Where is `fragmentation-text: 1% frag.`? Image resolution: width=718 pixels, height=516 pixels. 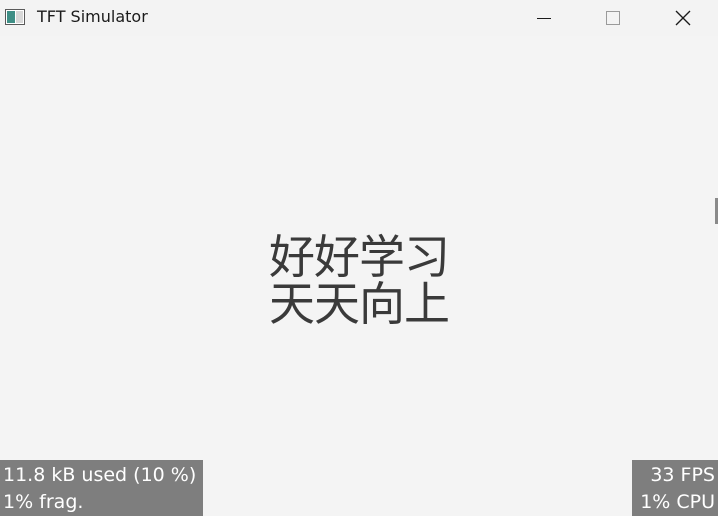 fragmentation-text: 1% frag. is located at coordinates (43, 502).